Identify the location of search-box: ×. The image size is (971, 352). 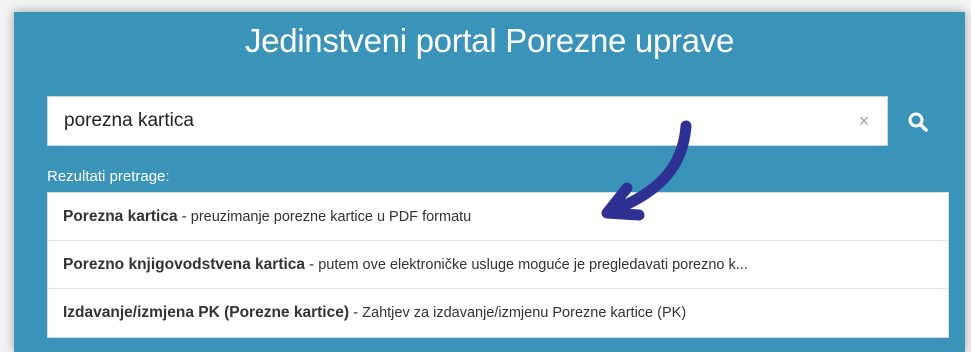
(467, 121).